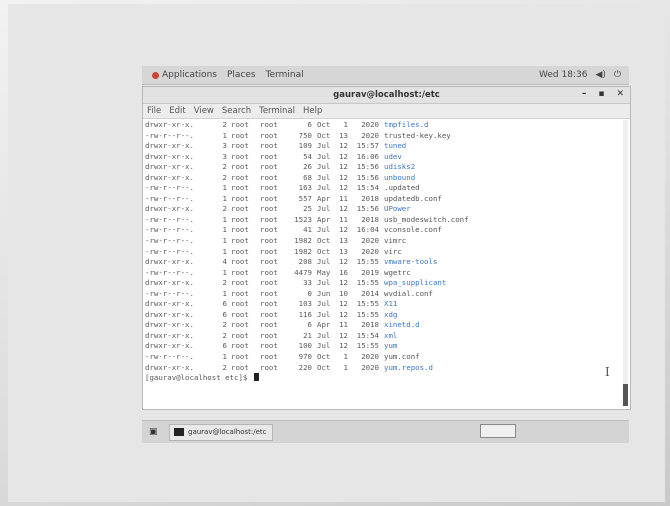 The height and width of the screenshot is (506, 670). I want to click on listing-time: 16:06, so click(367, 156).